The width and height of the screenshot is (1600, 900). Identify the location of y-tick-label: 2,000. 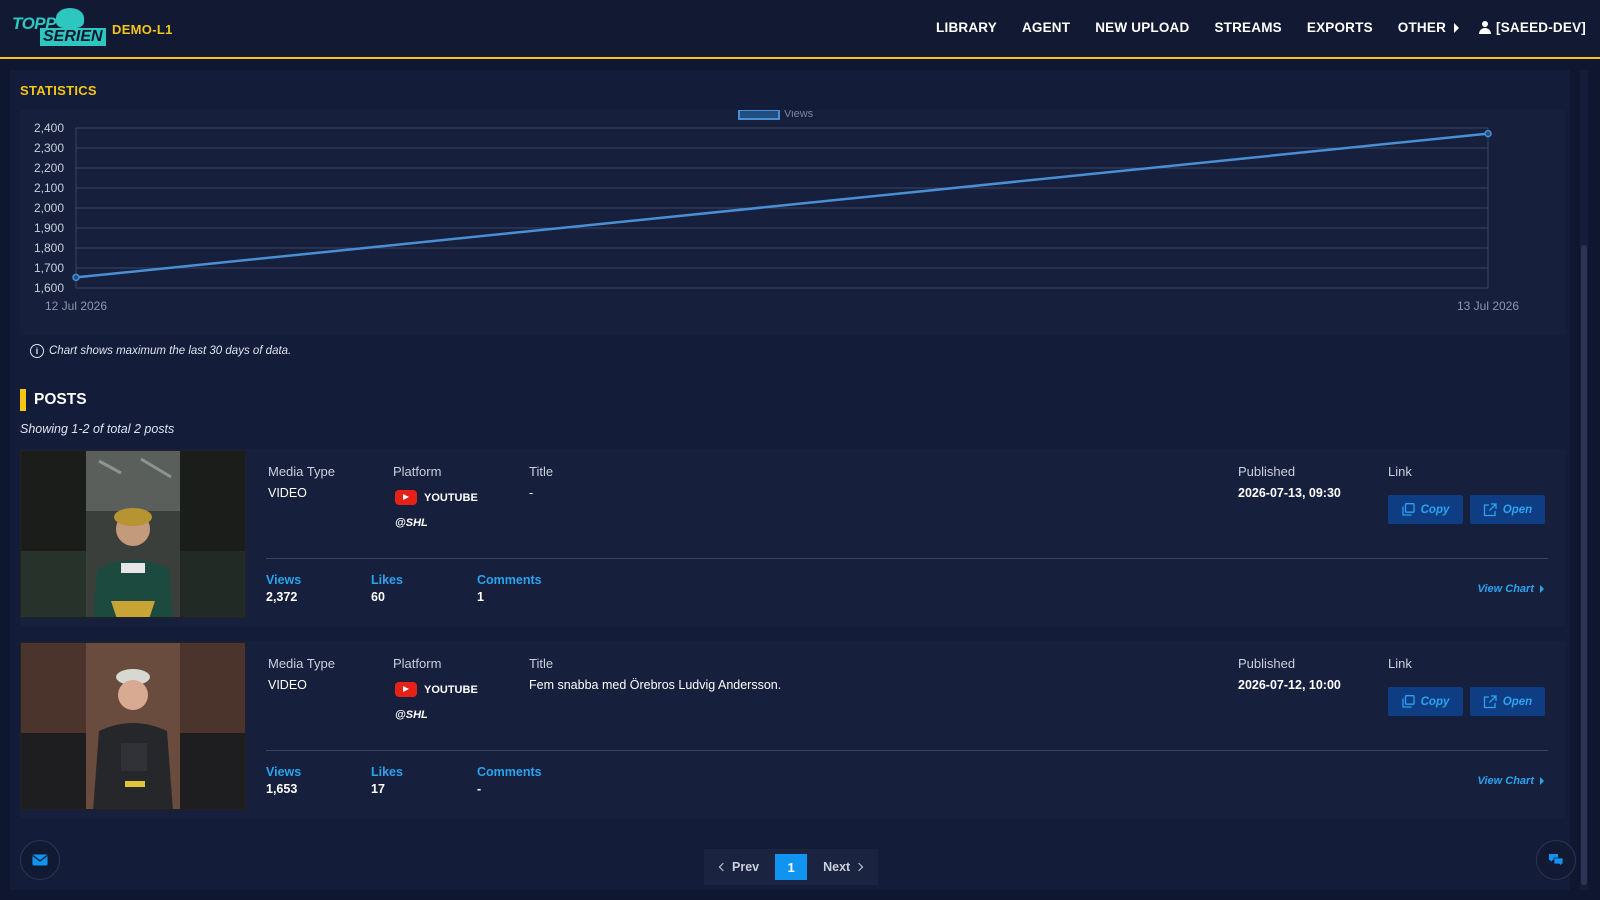
(49, 208).